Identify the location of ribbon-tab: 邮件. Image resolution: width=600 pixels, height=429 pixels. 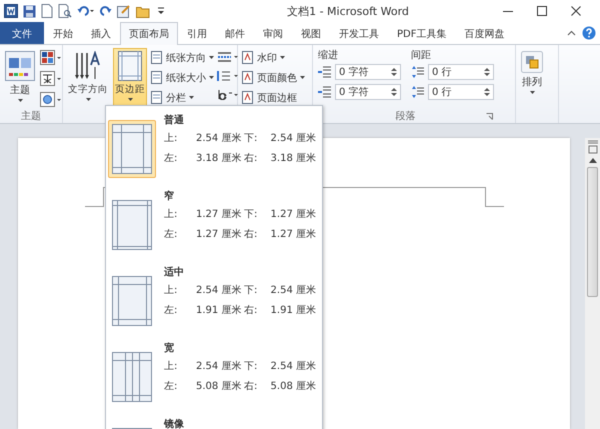
(235, 33).